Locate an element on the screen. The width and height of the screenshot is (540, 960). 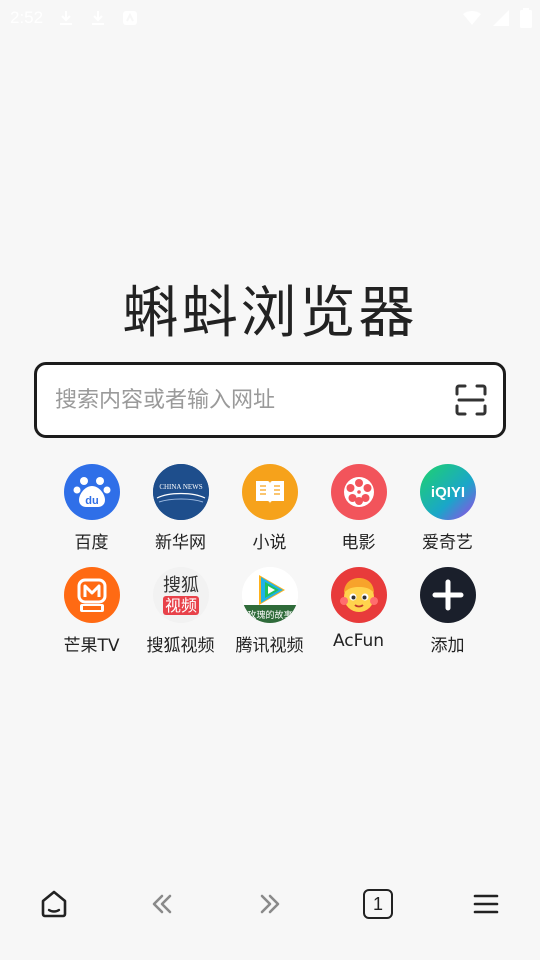
shortcut-label: 腾讯视频 is located at coordinates (269, 646).